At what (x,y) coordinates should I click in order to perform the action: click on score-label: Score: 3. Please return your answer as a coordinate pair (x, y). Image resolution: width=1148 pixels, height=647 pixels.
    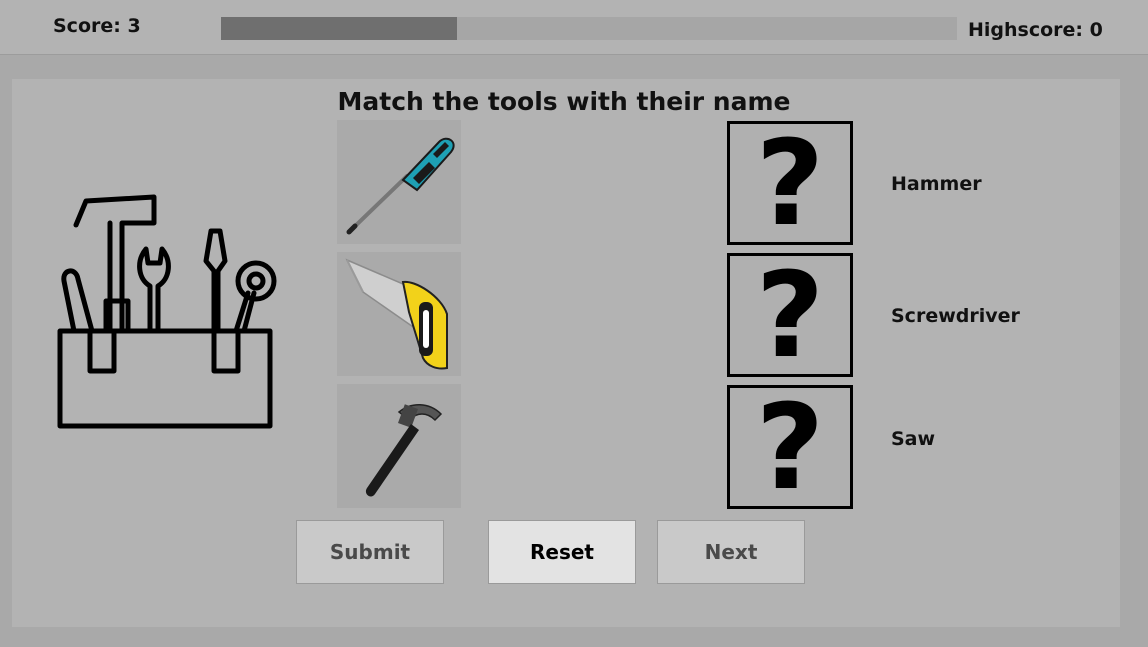
    Looking at the image, I should click on (97, 26).